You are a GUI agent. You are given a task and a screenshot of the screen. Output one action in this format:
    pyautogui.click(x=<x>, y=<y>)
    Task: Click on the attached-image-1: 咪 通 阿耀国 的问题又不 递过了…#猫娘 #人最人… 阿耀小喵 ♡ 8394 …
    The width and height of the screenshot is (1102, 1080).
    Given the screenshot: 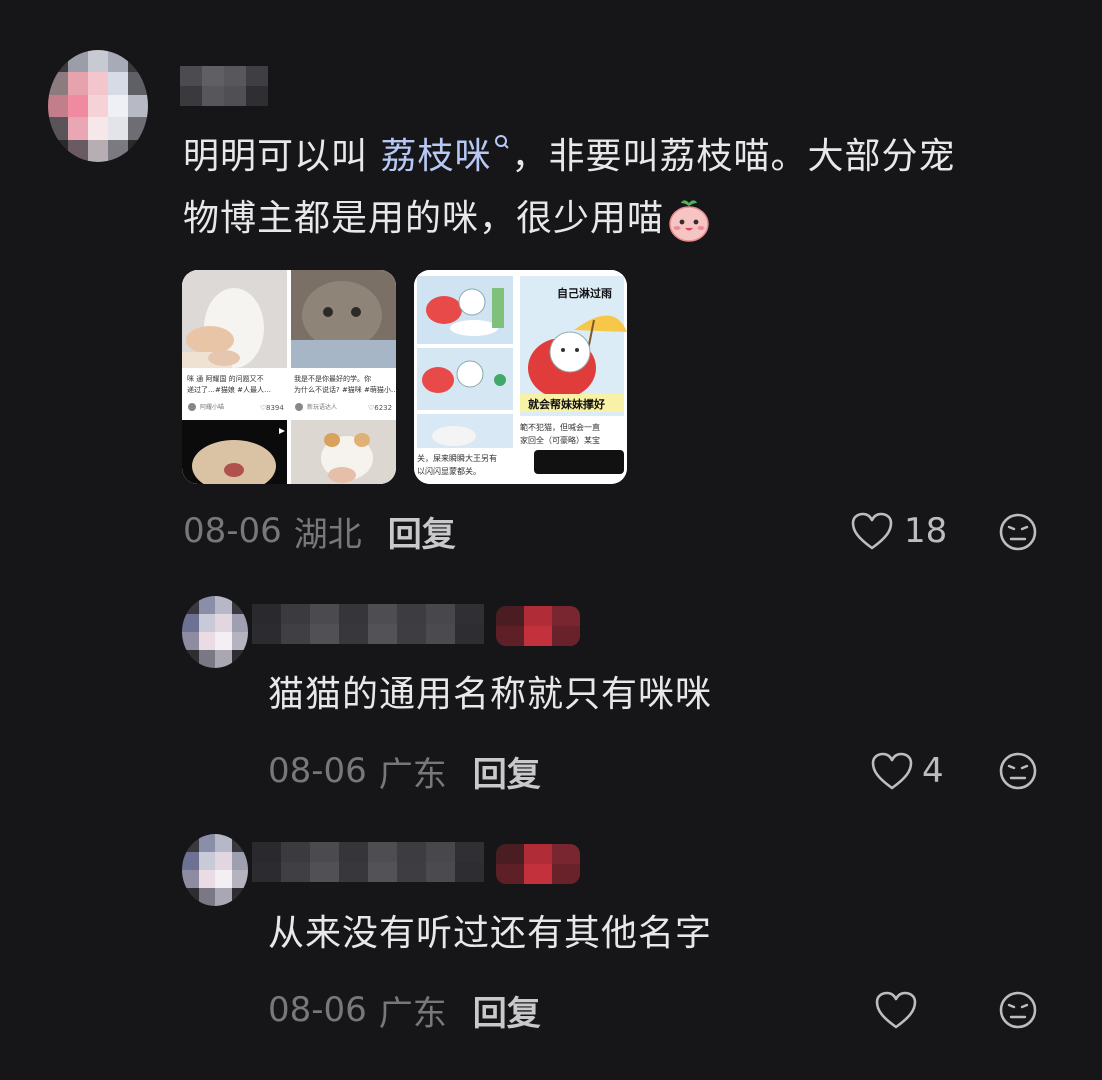 What is the action you would take?
    pyautogui.click(x=289, y=377)
    